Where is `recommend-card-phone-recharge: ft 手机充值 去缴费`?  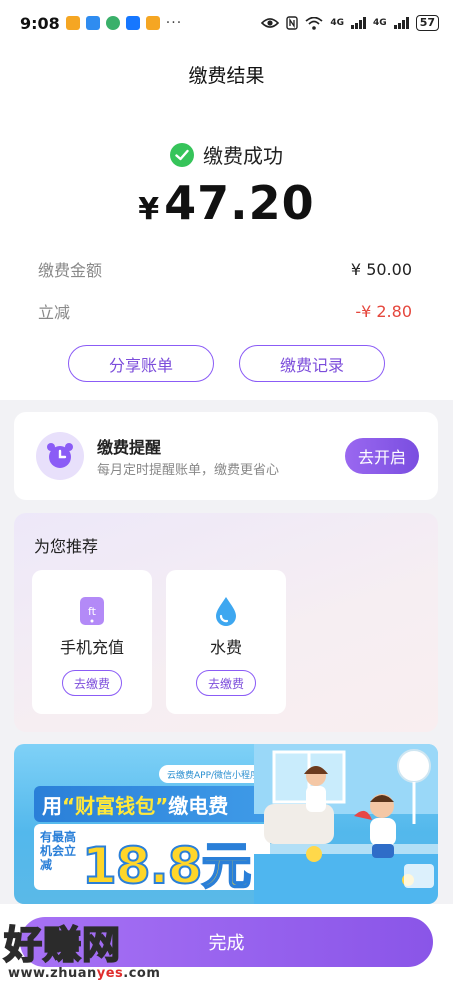
recommend-card-phone-recharge: ft 手机充值 去缴费 is located at coordinates (92, 642).